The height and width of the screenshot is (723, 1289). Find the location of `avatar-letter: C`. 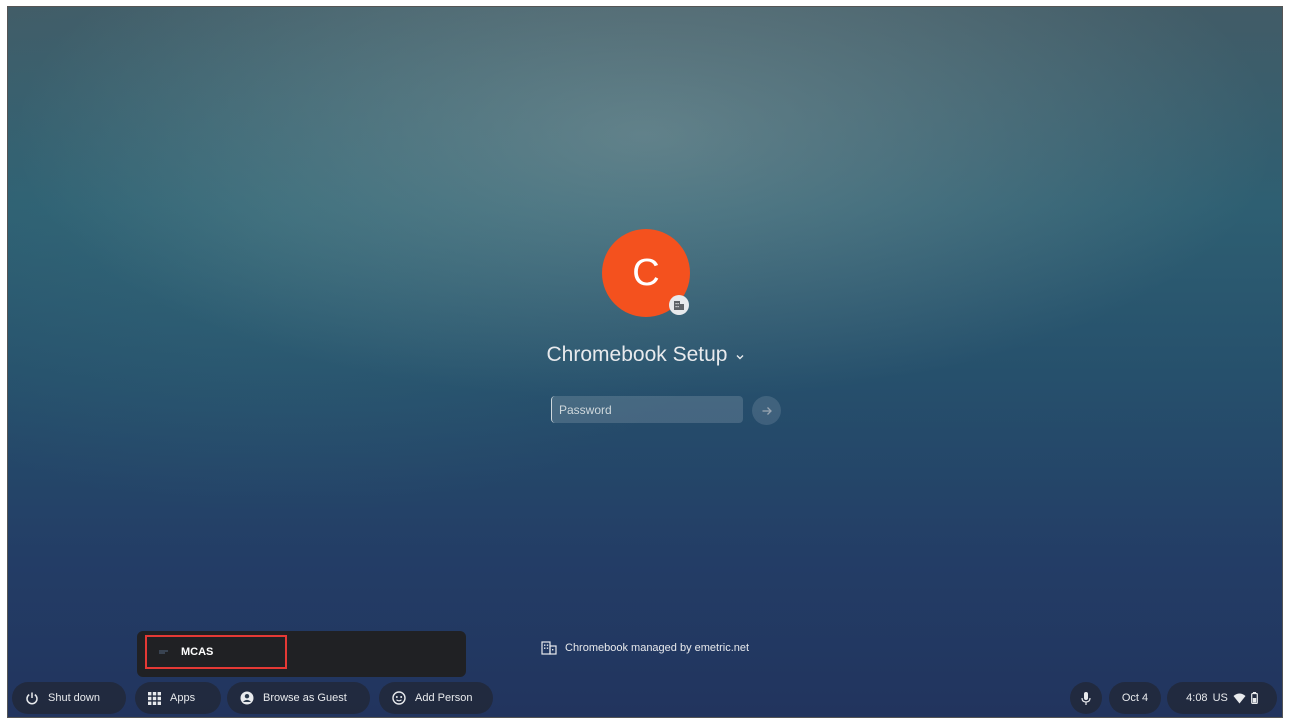

avatar-letter: C is located at coordinates (646, 272).